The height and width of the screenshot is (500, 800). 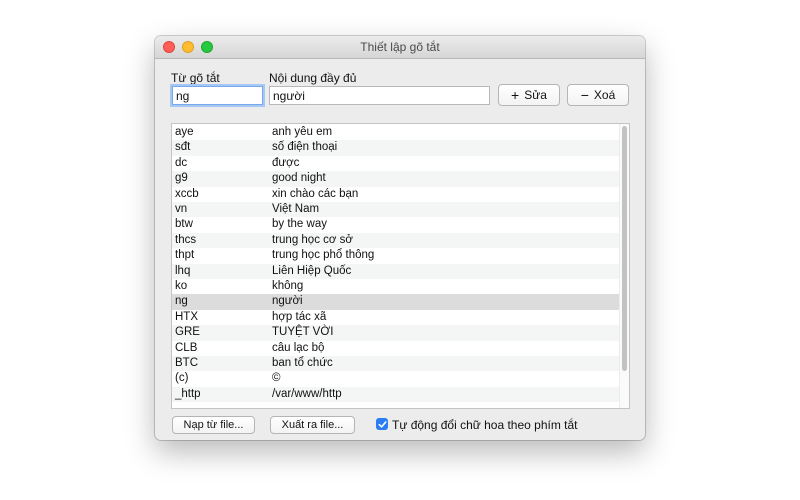 What do you see at coordinates (397, 394) in the screenshot?
I see `list-row: _http/var/www/http` at bounding box center [397, 394].